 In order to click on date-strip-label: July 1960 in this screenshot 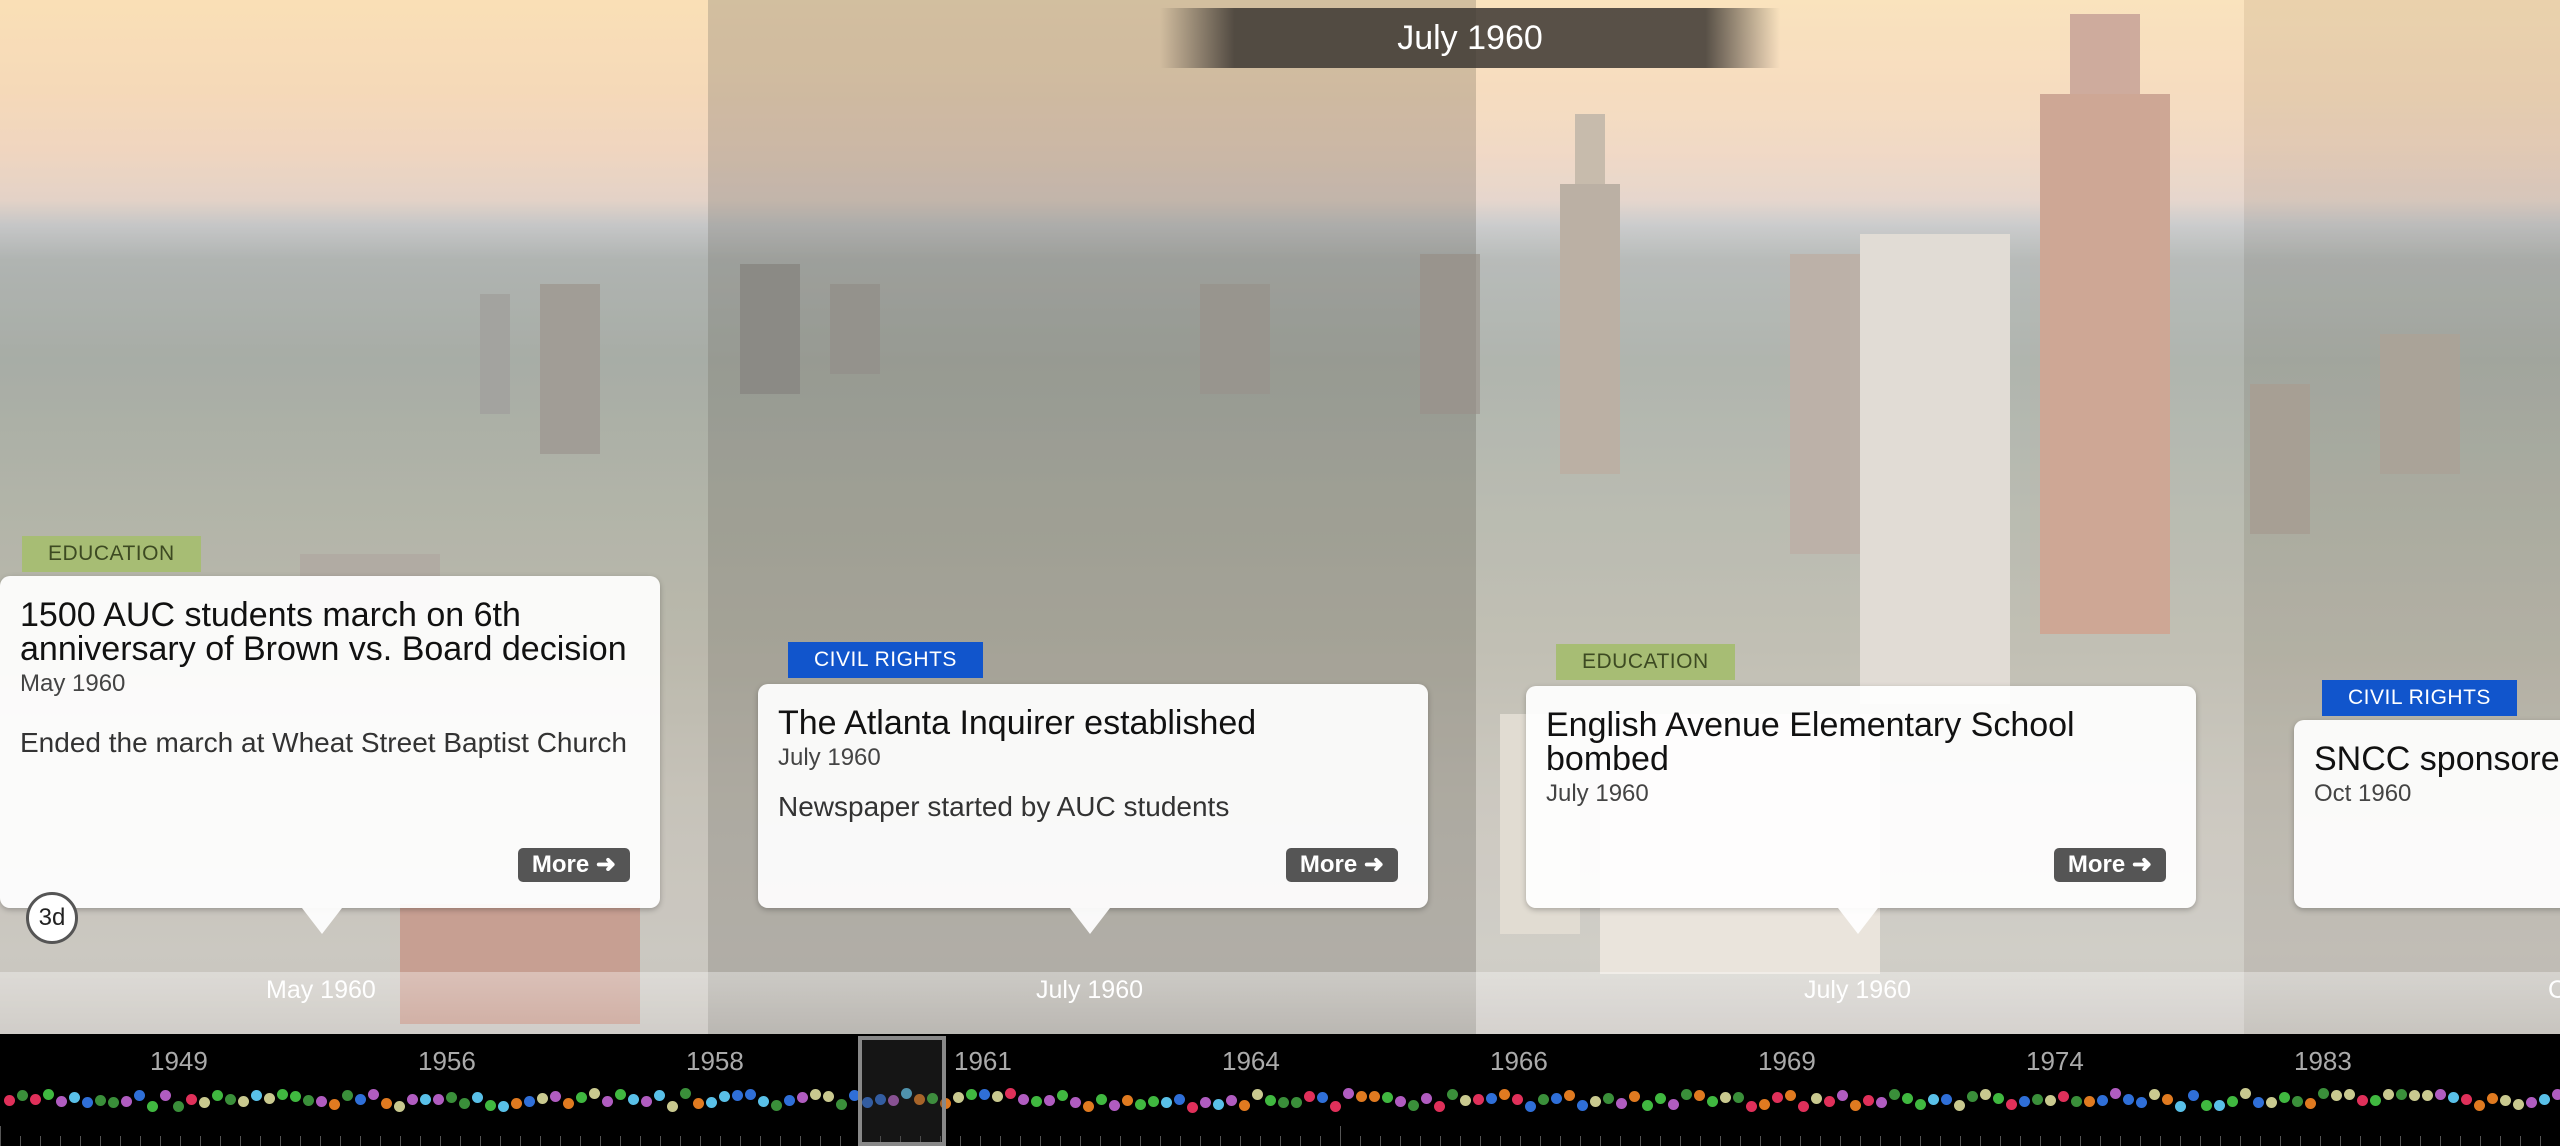, I will do `click(1858, 990)`.